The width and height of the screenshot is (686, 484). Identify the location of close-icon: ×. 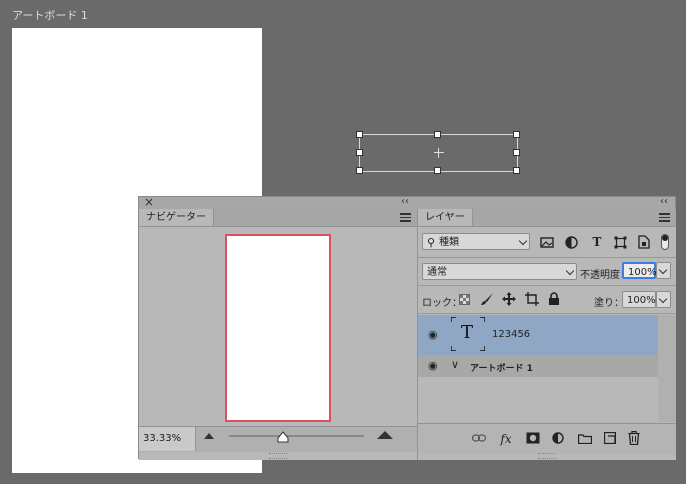
(149, 202).